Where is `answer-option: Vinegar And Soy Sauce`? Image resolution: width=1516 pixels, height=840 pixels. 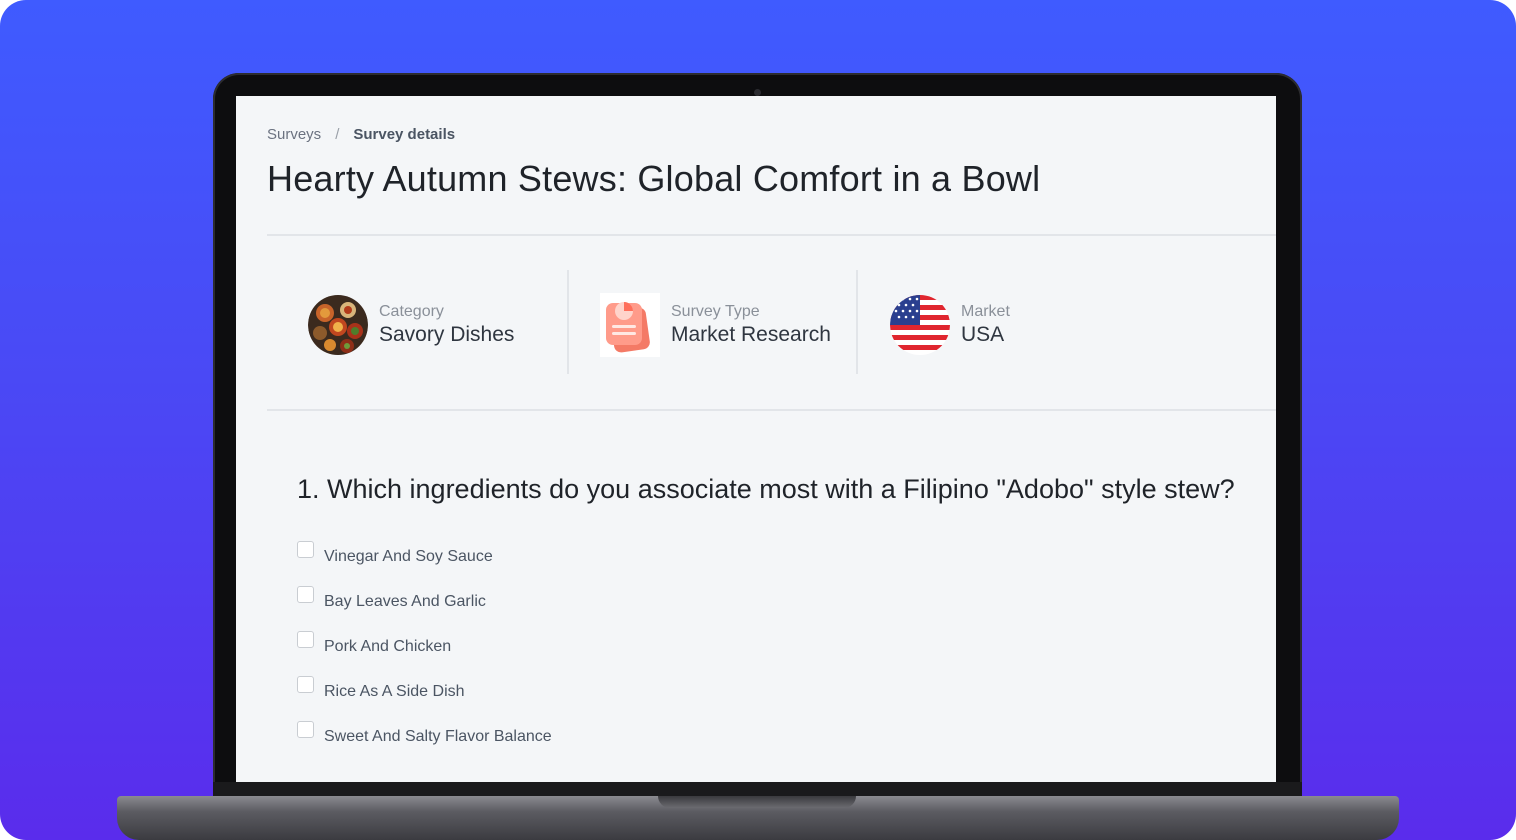 answer-option: Vinegar And Soy Sauce is located at coordinates (424, 554).